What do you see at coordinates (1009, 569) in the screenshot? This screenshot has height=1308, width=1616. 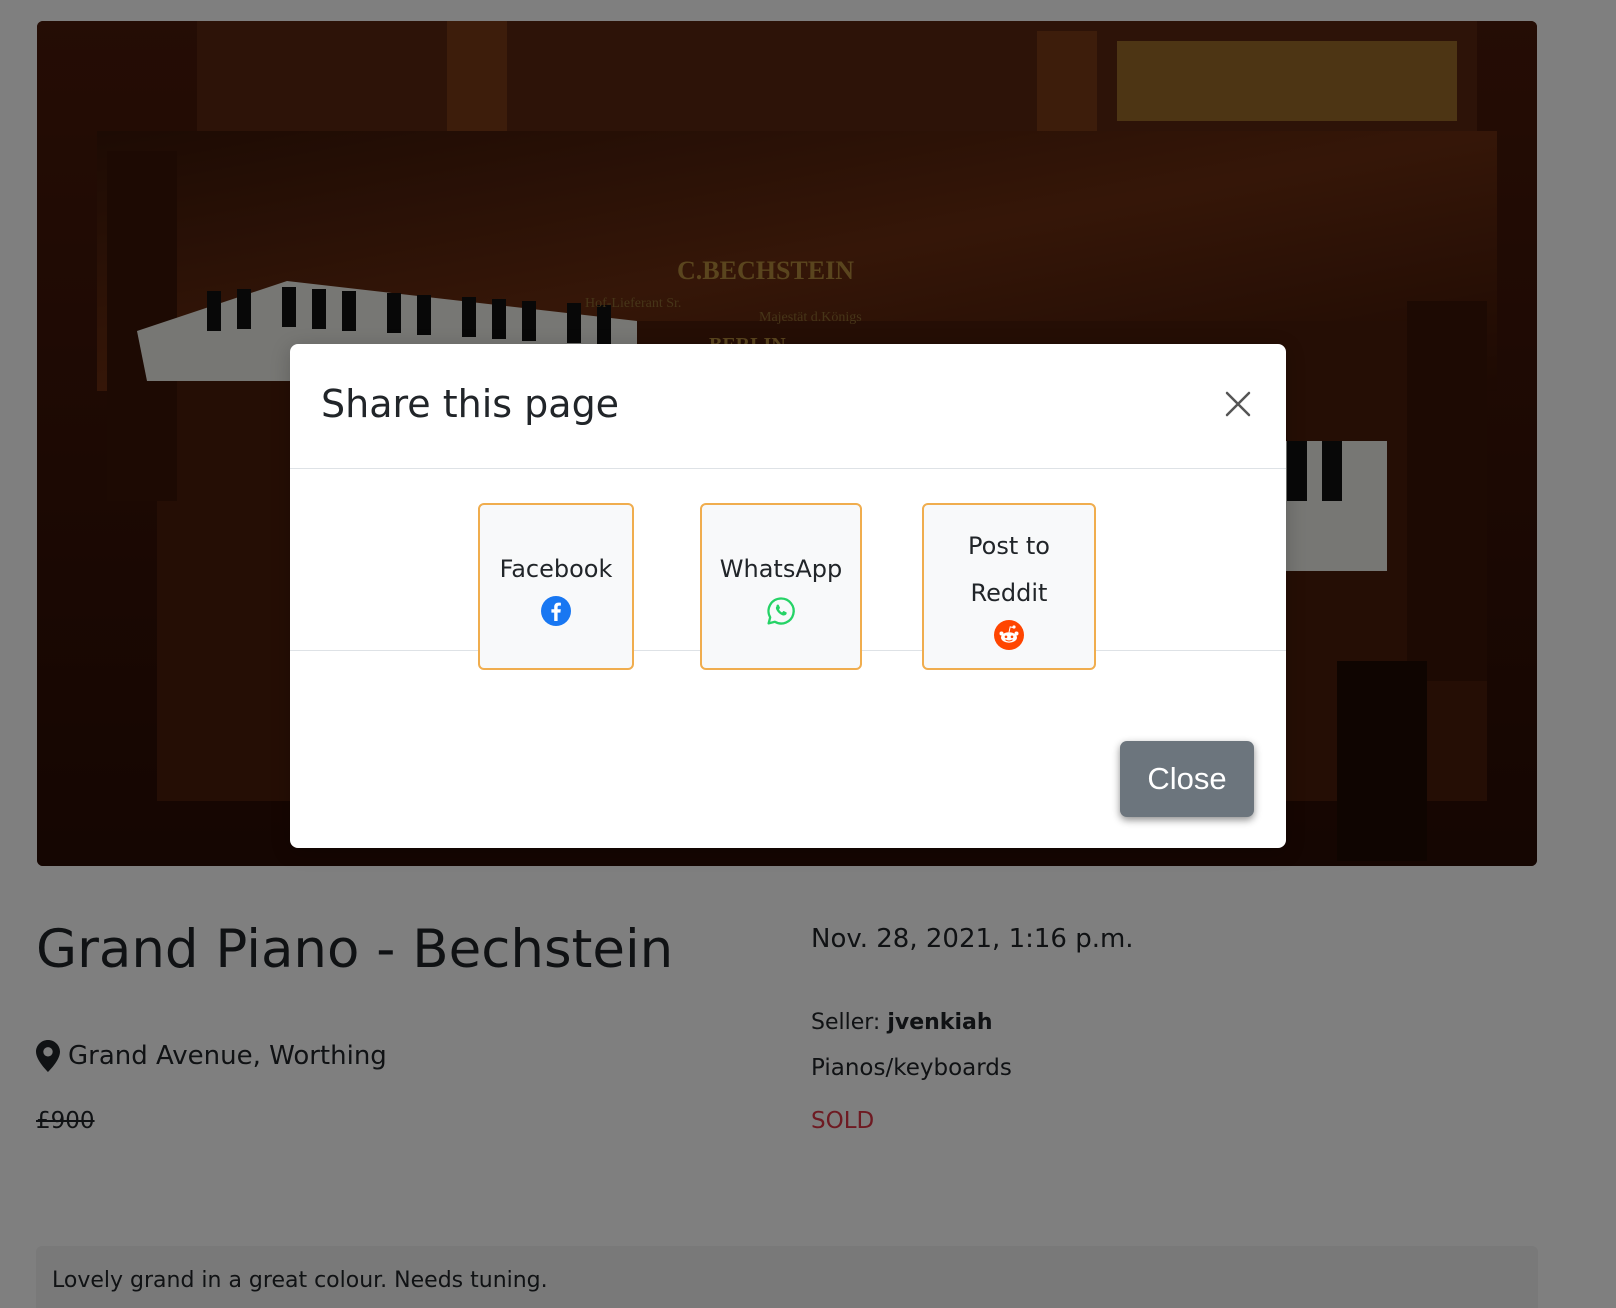 I see `share-reddit-label: Post to Reddit` at bounding box center [1009, 569].